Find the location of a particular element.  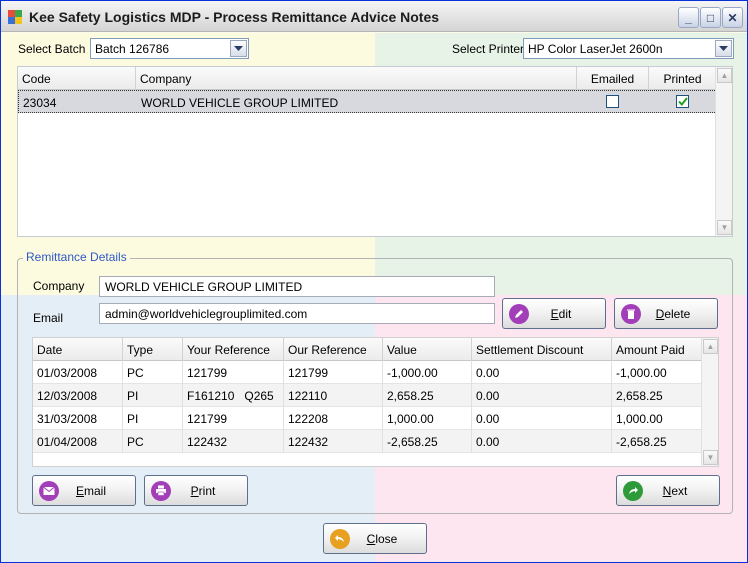

email-button: Email is located at coordinates (84, 490).